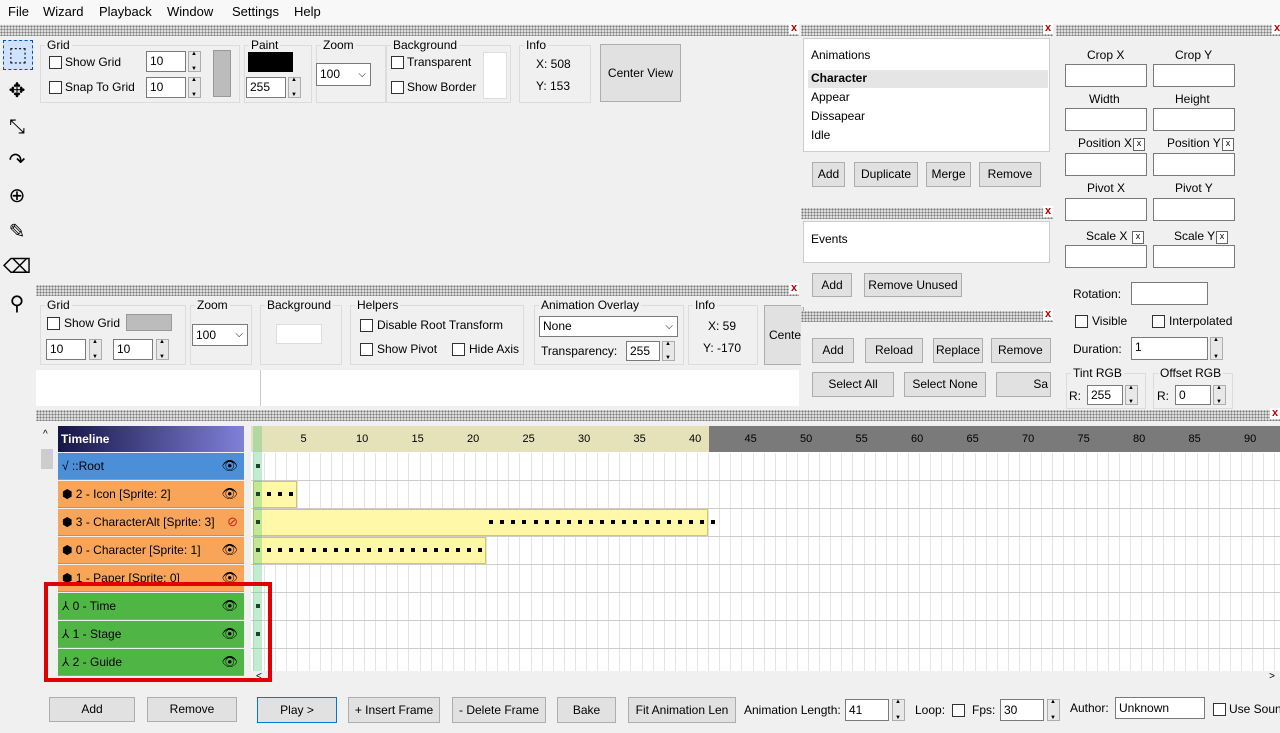  Describe the element at coordinates (192, 709) in the screenshot. I see `remove-track-button: Remove` at that location.